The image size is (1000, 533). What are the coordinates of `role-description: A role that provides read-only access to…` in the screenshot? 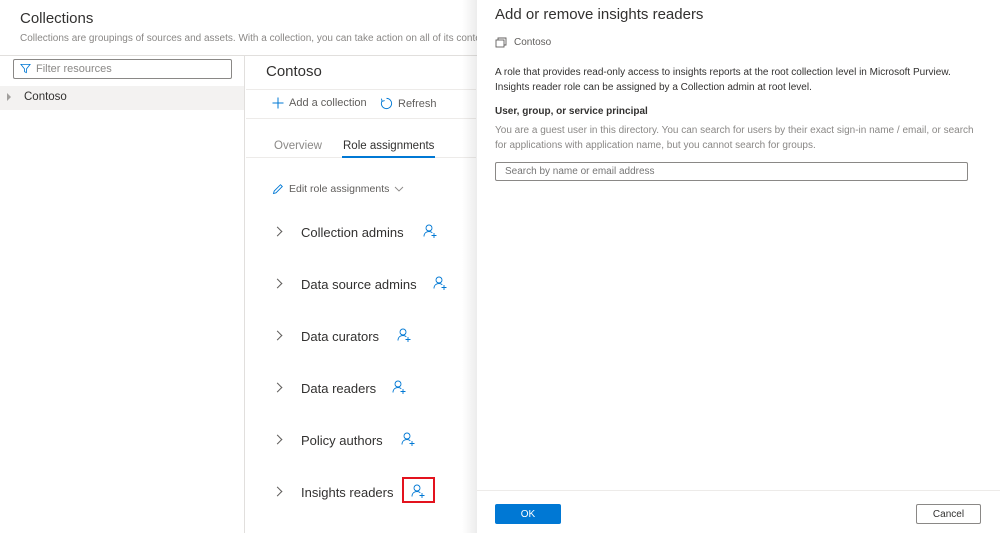 It's located at (723, 80).